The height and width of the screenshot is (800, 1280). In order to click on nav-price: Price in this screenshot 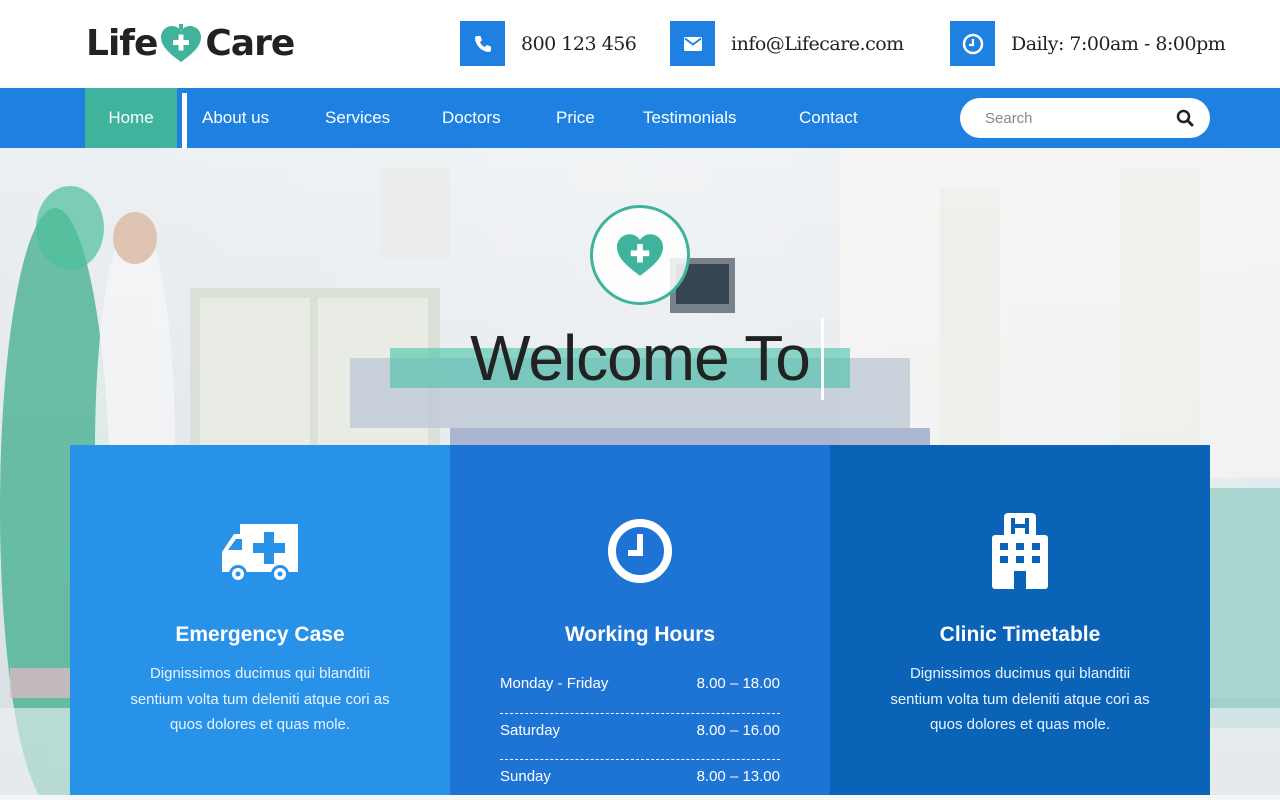, I will do `click(575, 118)`.